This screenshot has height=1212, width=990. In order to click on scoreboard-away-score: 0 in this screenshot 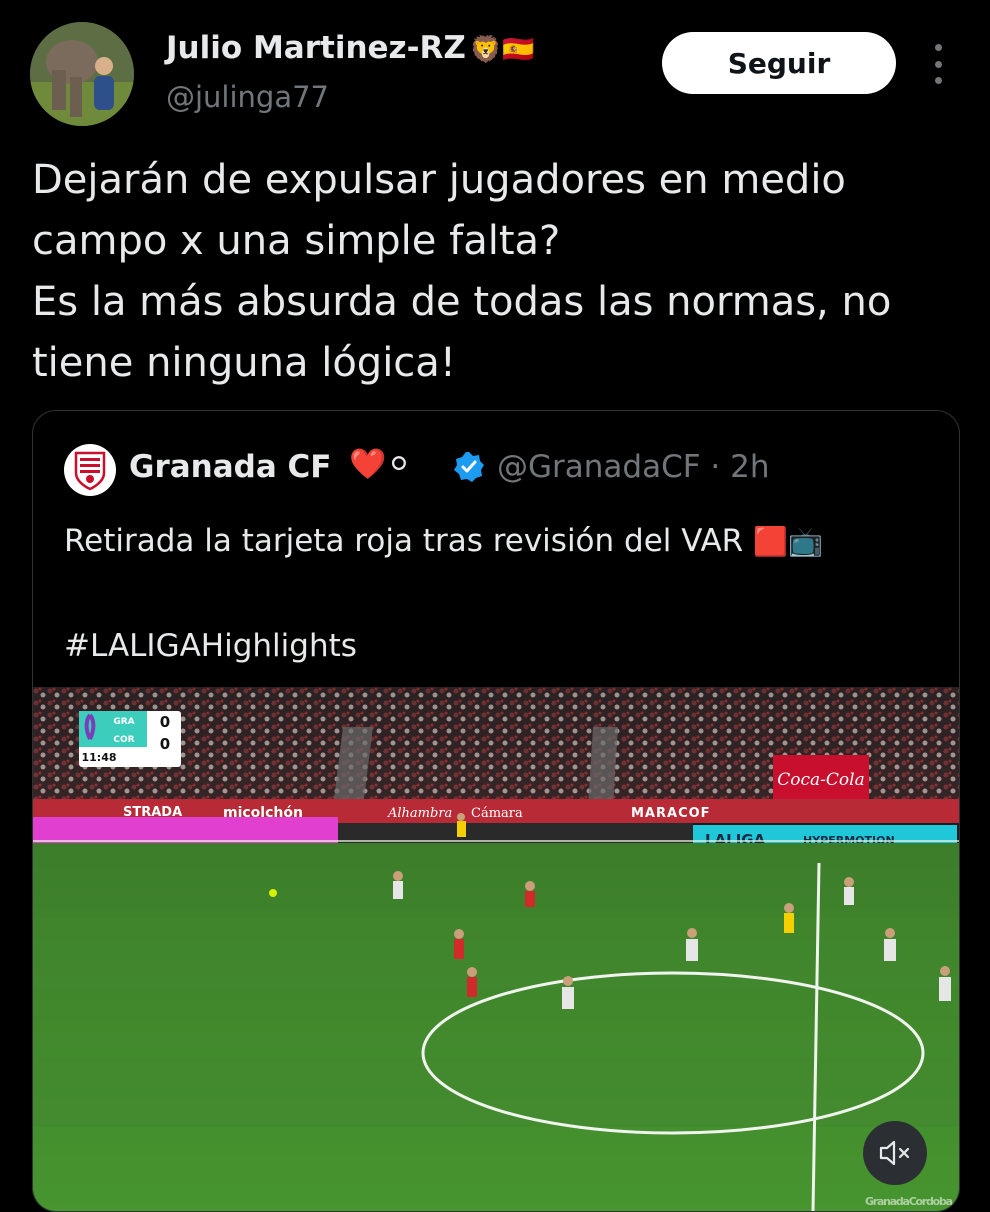, I will do `click(165, 744)`.